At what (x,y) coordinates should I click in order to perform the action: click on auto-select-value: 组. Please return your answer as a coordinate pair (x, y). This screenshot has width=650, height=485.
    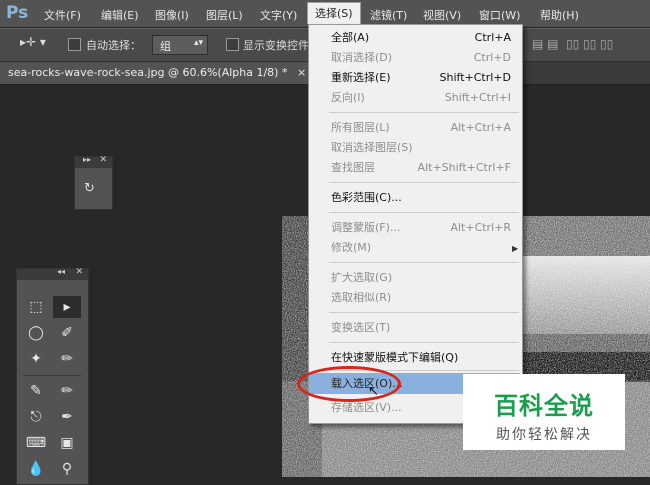
    Looking at the image, I should click on (165, 46).